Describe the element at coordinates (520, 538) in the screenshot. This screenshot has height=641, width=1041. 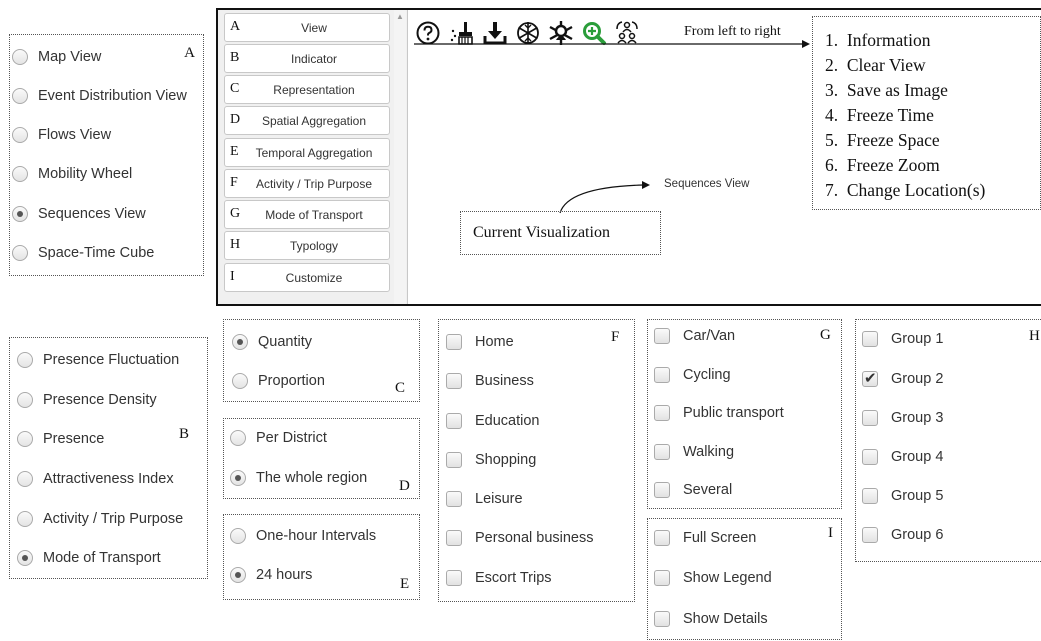
I see `activity-option-personal-business: Personal business` at that location.